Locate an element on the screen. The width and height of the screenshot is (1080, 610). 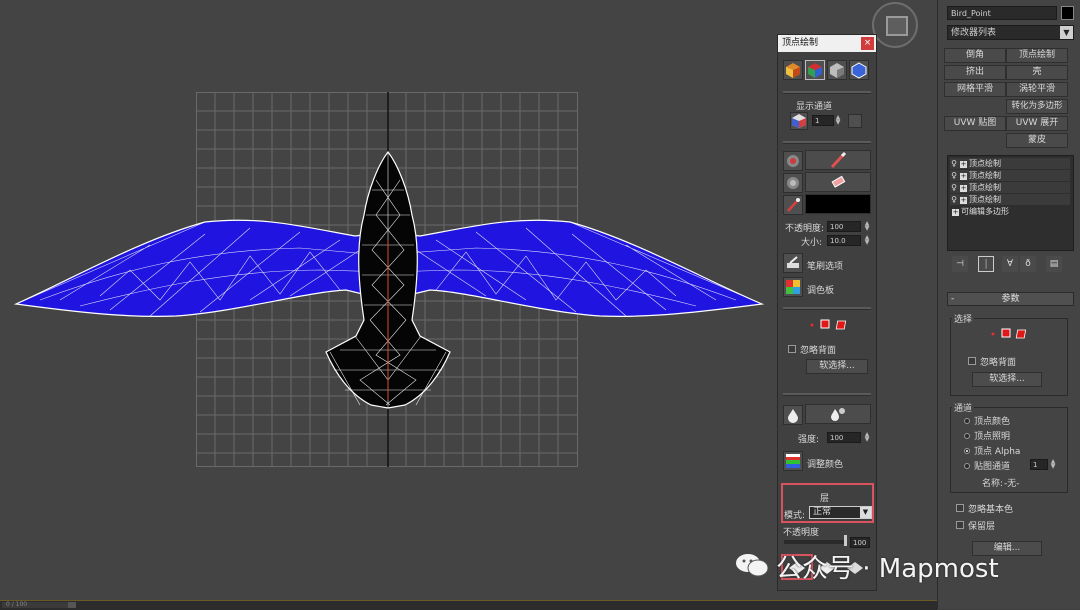
radio-vertex-color is located at coordinates (967, 421).